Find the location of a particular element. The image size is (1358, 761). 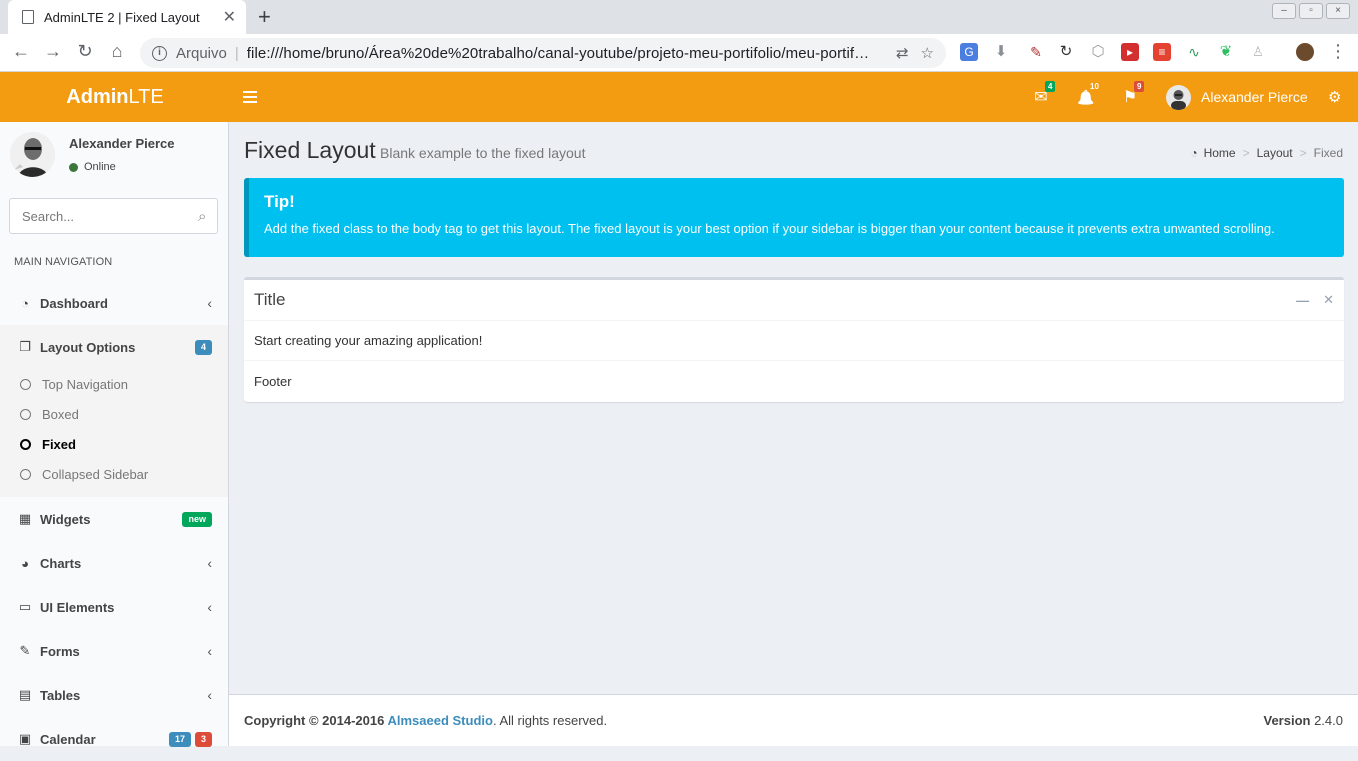

logo-light: LTE is located at coordinates (146, 97).